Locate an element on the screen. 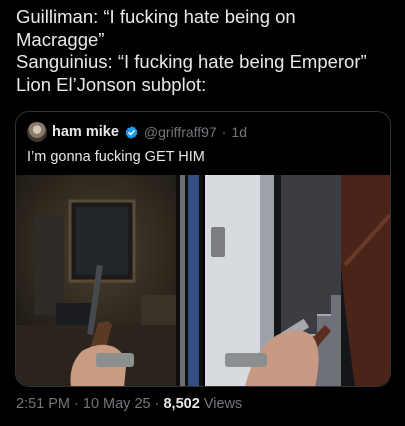 Image resolution: width=405 pixels, height=426 pixels. views-count: 8,502 is located at coordinates (181, 404).